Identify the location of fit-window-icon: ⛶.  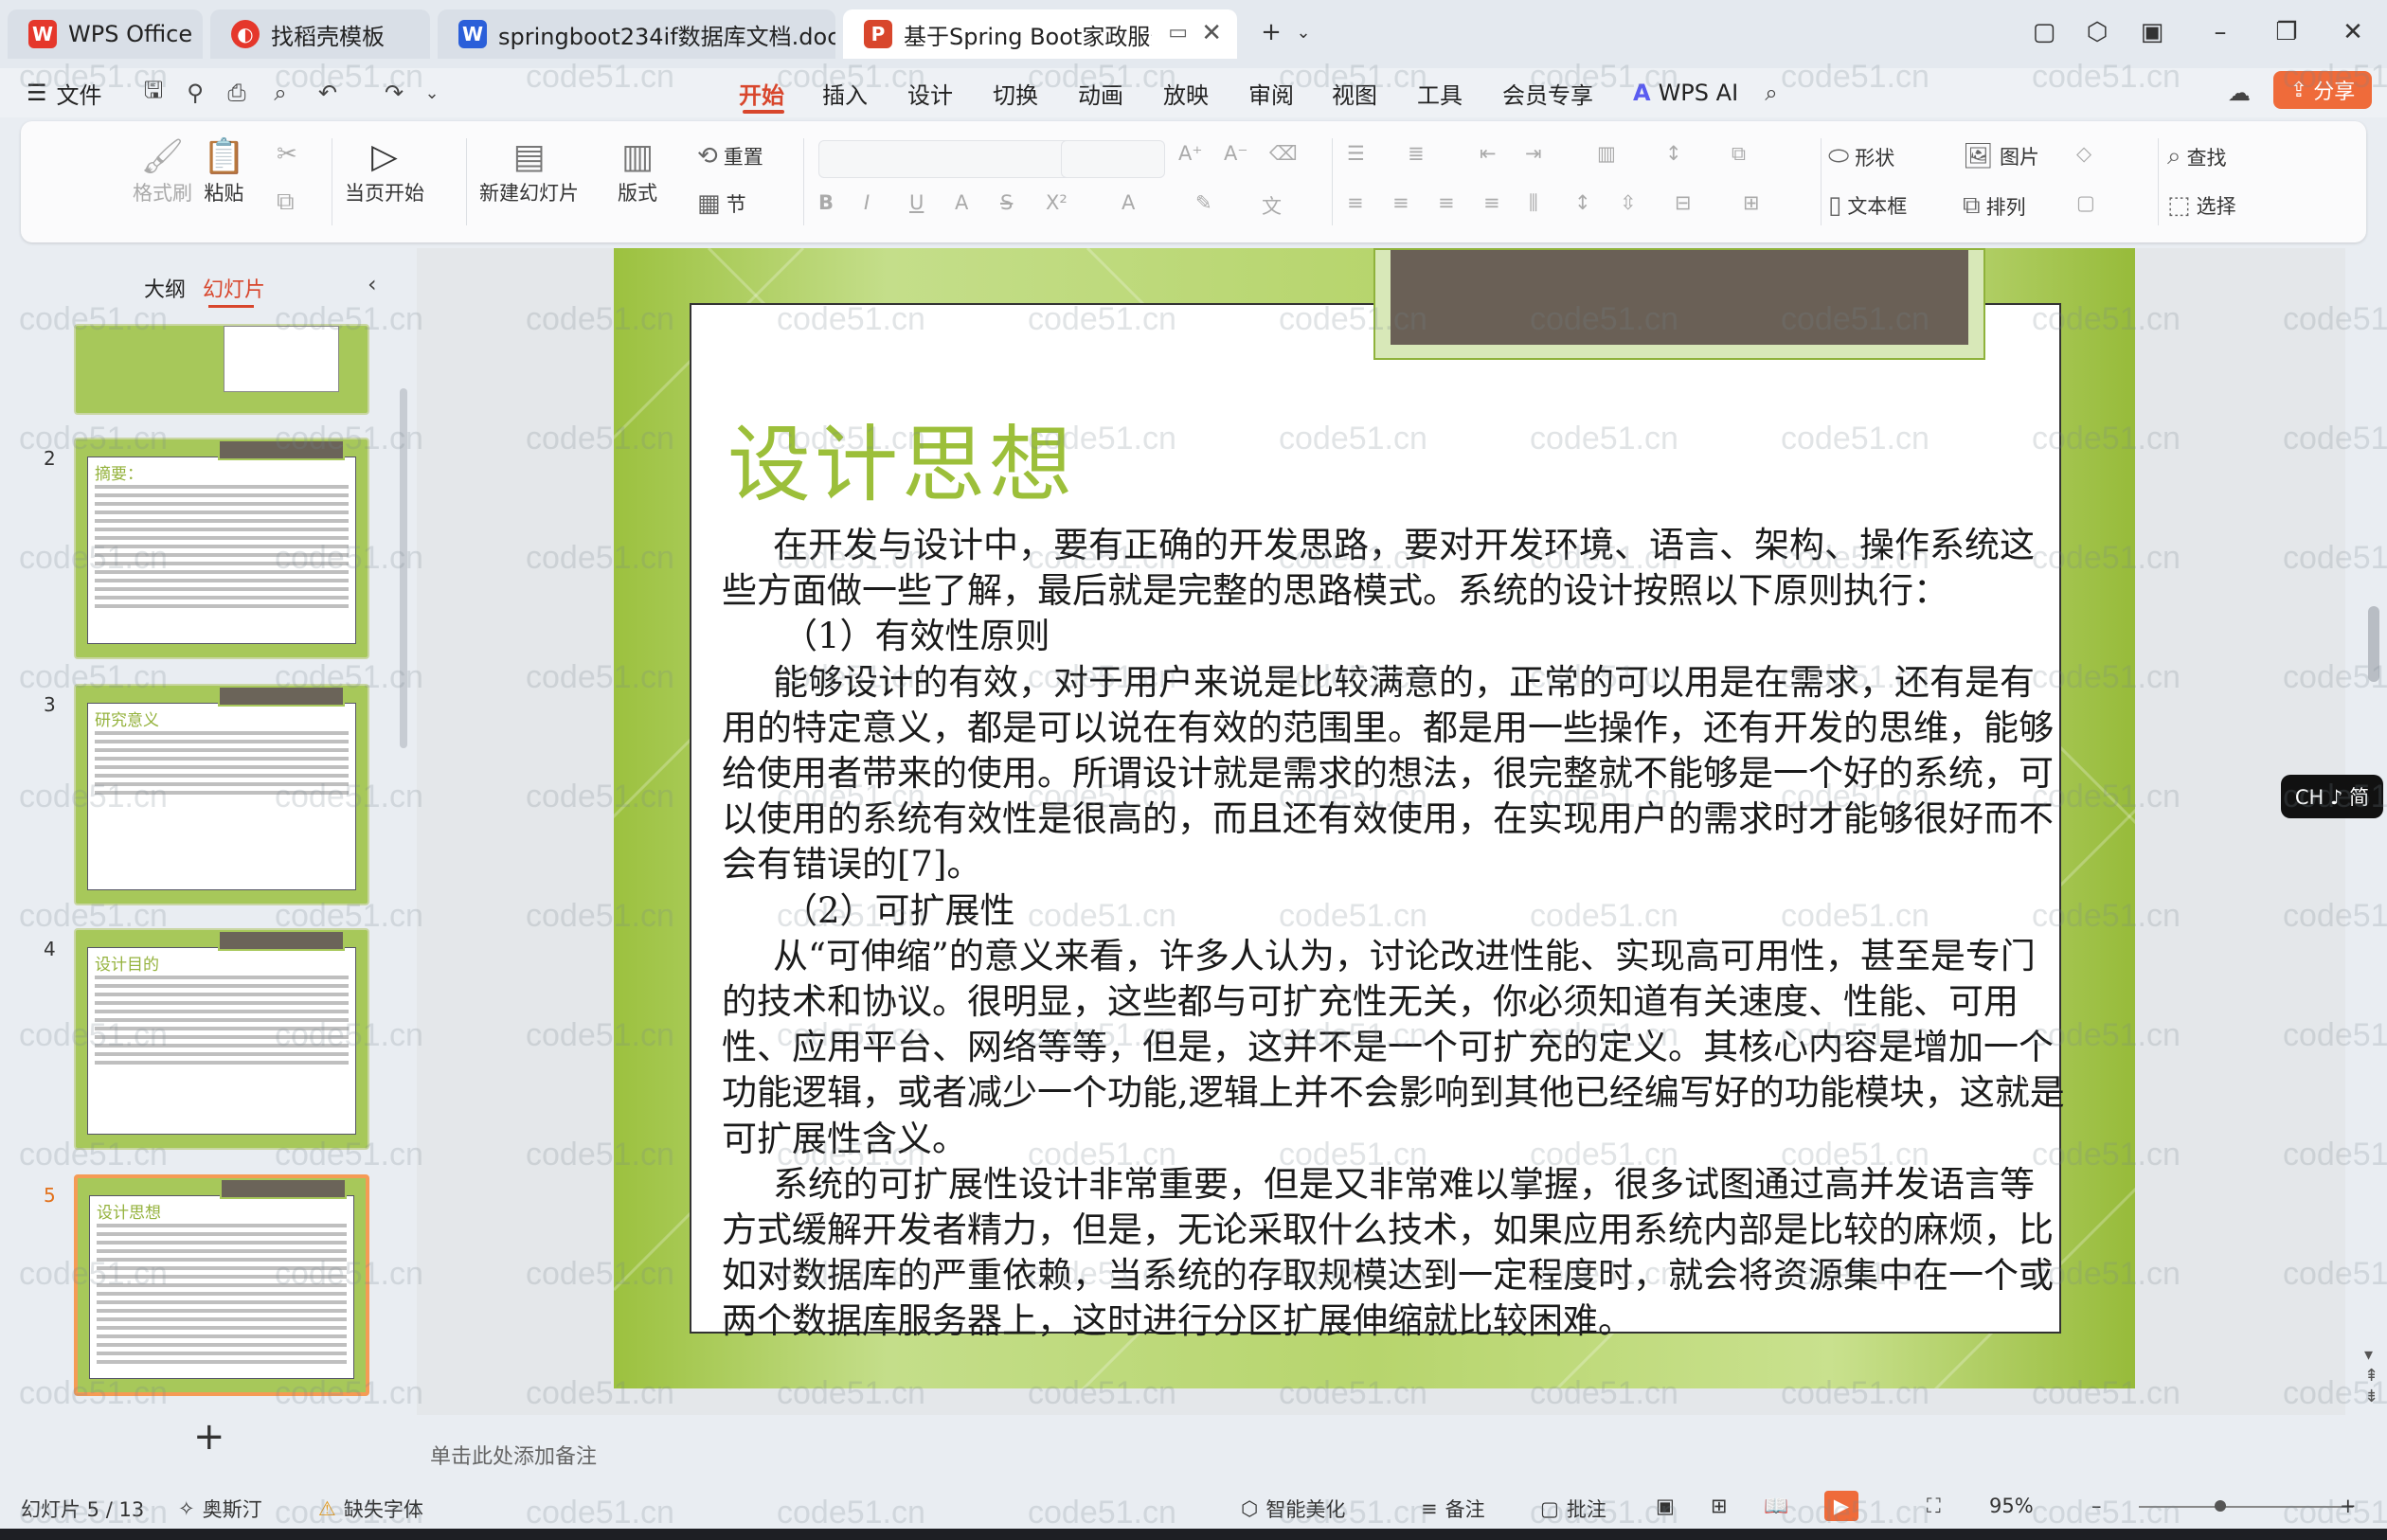
(1934, 1506).